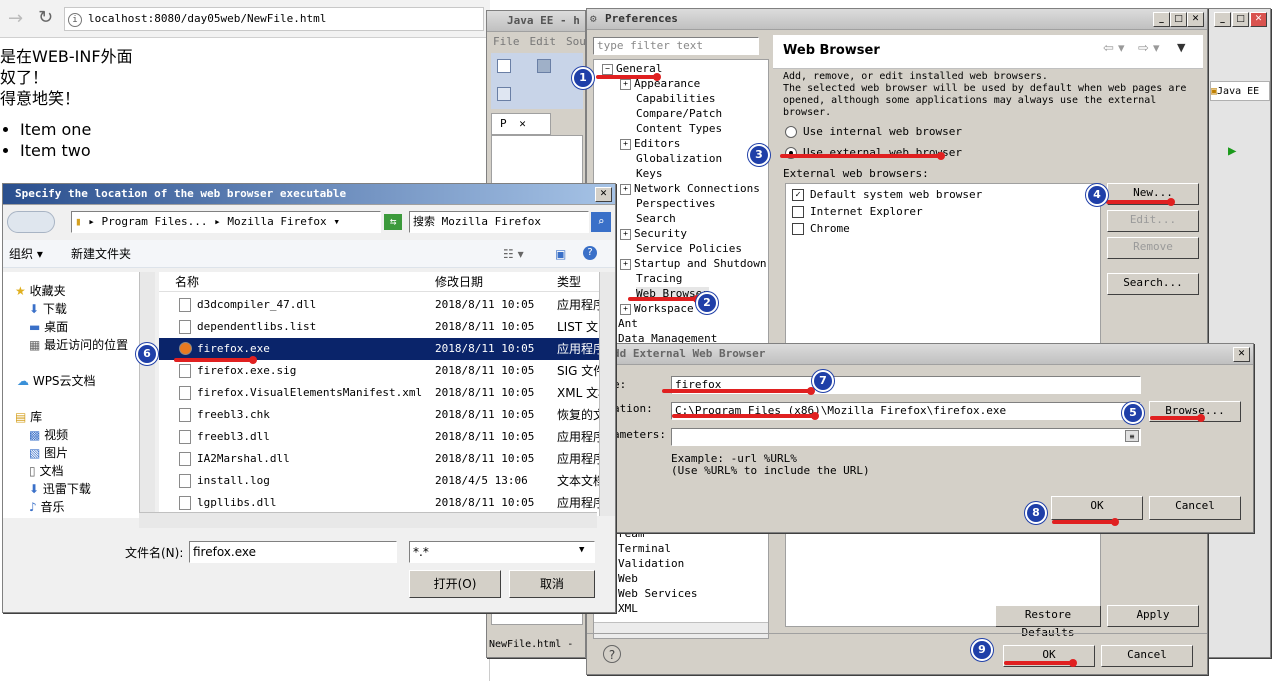 Image resolution: width=1273 pixels, height=681 pixels. Describe the element at coordinates (48, 326) in the screenshot. I see `nav-item: ▬ 桌面` at that location.